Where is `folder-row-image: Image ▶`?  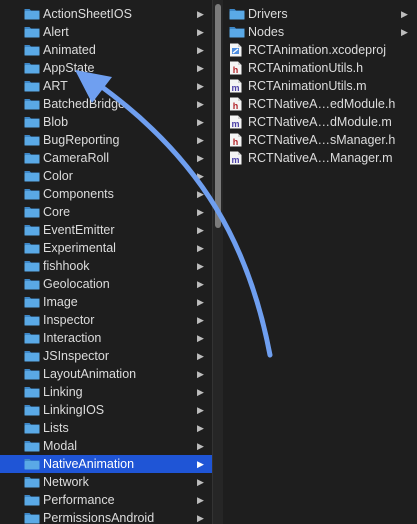 folder-row-image: Image ▶ is located at coordinates (106, 302).